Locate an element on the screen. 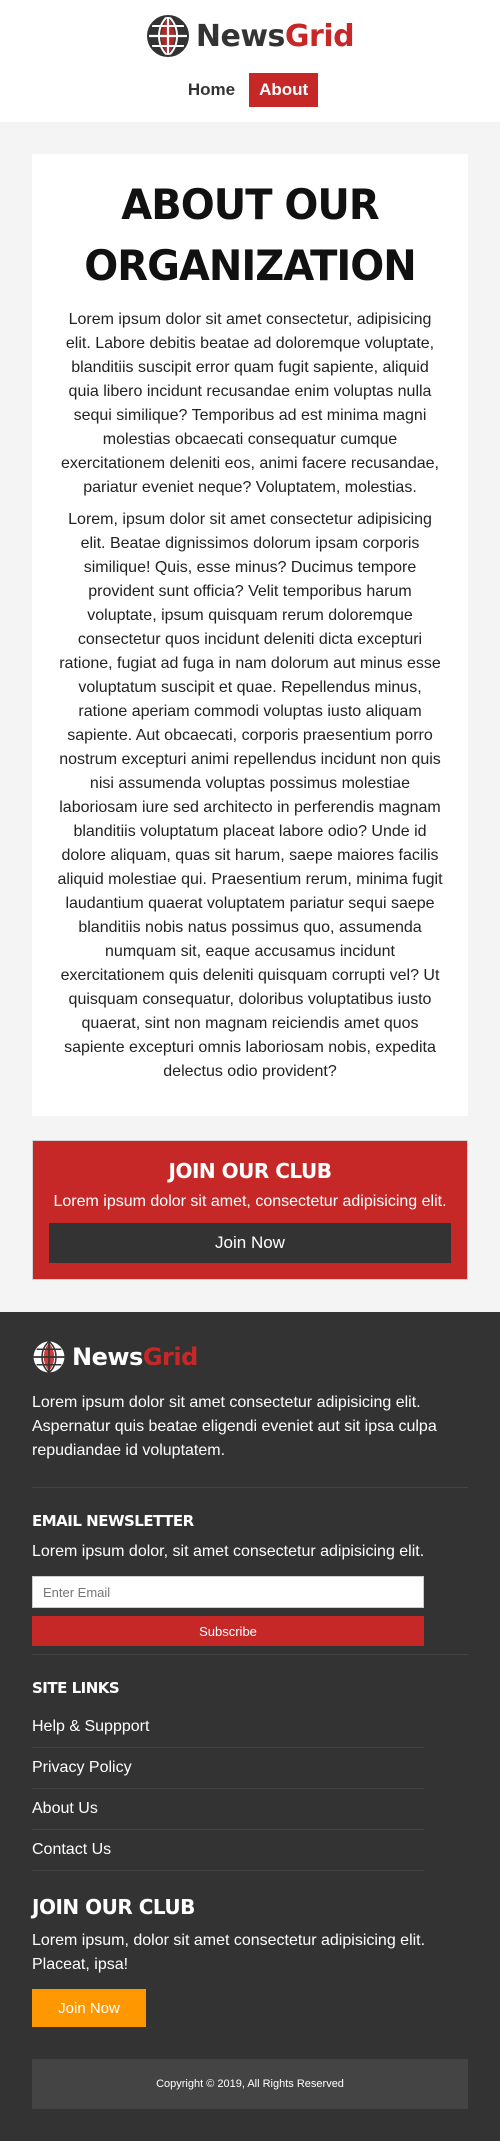 The height and width of the screenshot is (2141, 500). link-contact-us: Contact Us is located at coordinates (71, 1849).